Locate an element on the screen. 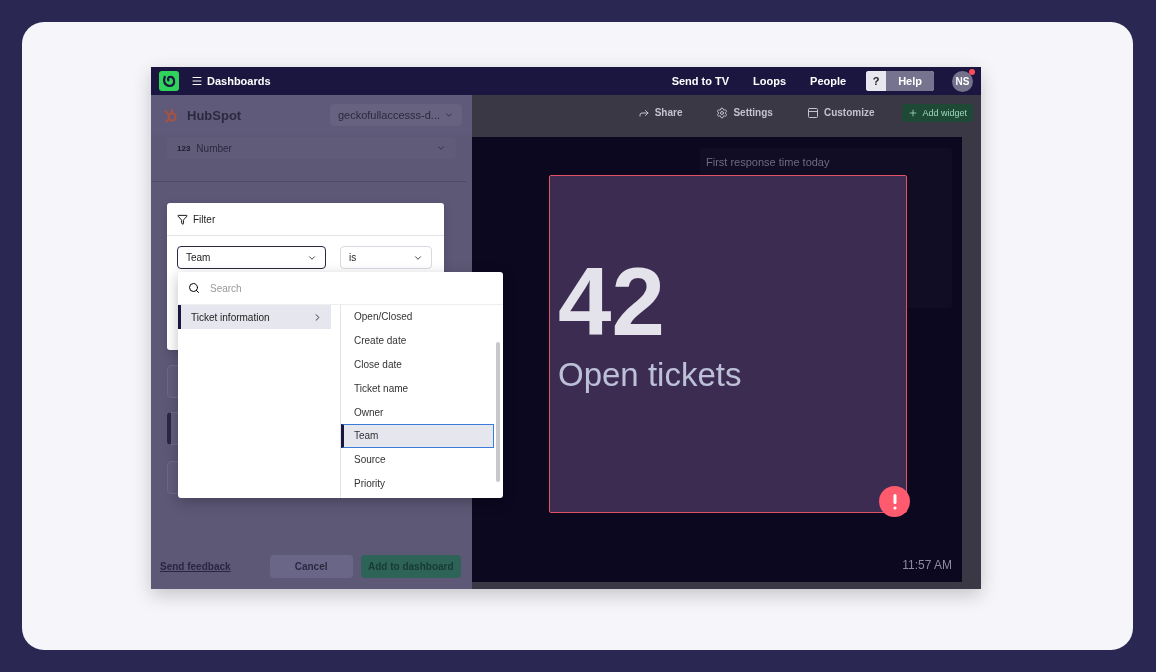  toolbar-button: Settings is located at coordinates (744, 112).